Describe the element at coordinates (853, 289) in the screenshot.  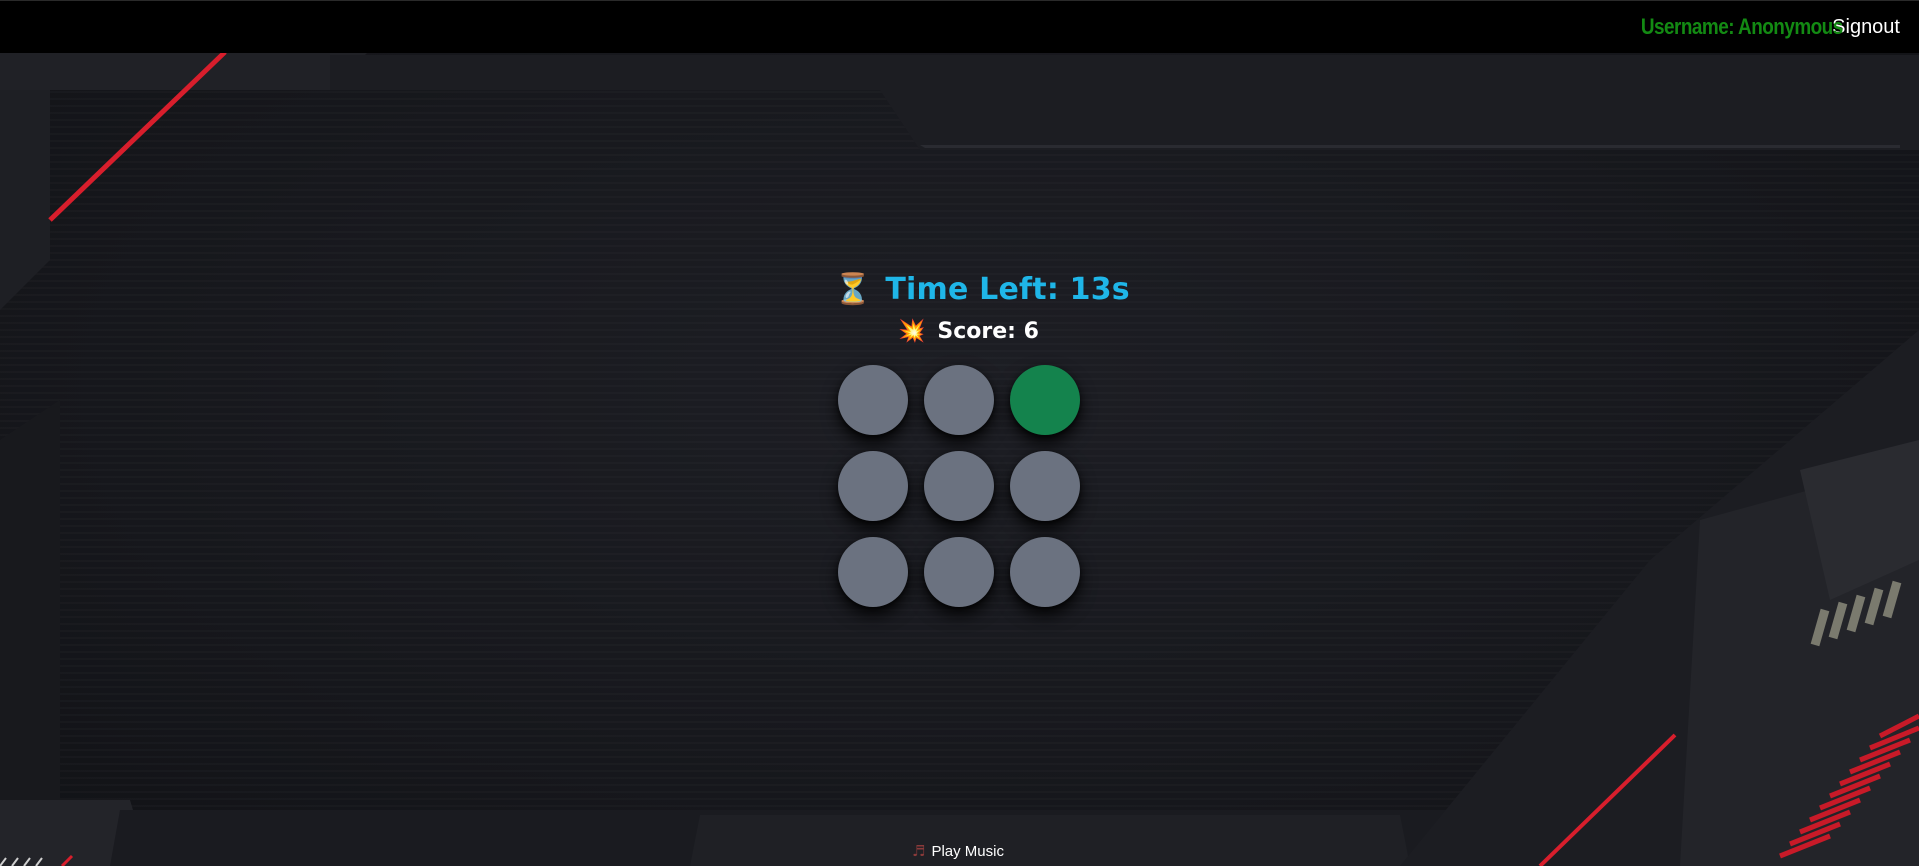
I see `hourglass-icon: ⏳` at that location.